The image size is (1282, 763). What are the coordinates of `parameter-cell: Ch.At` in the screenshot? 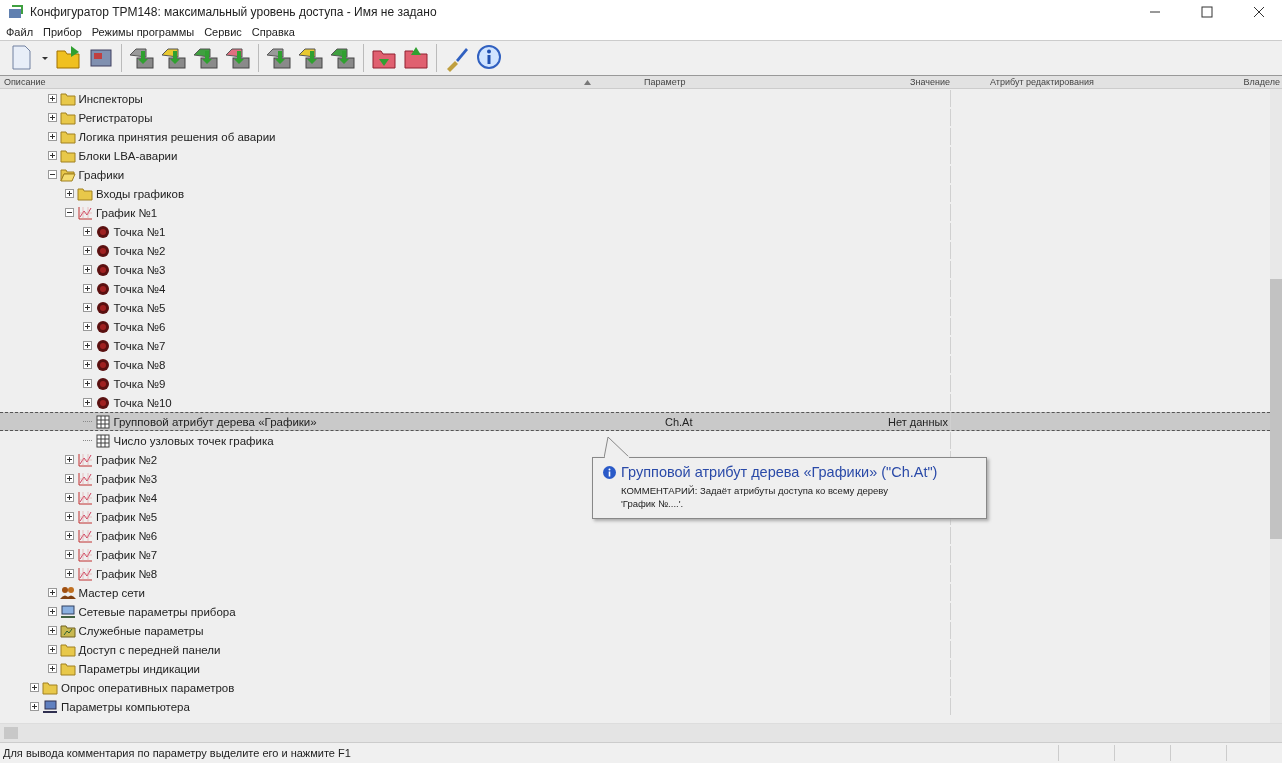 It's located at (679, 421).